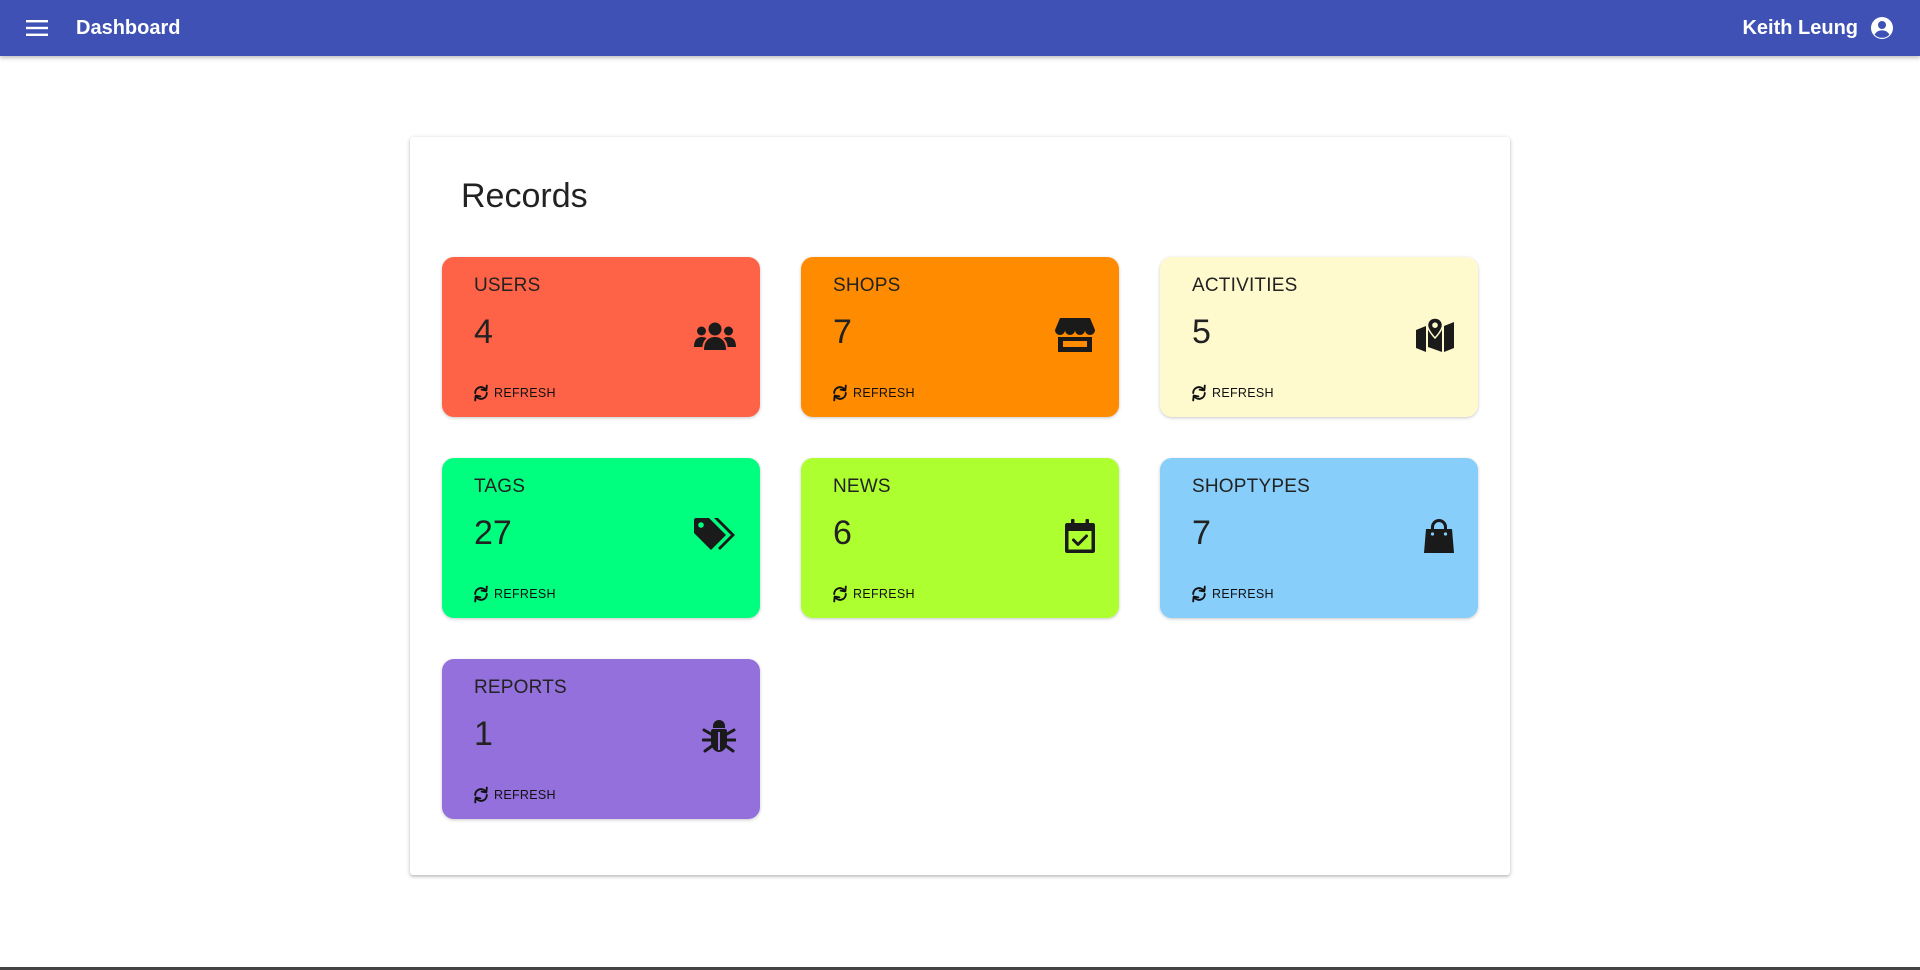 The image size is (1920, 970). What do you see at coordinates (524, 196) in the screenshot?
I see `records-title: Records` at bounding box center [524, 196].